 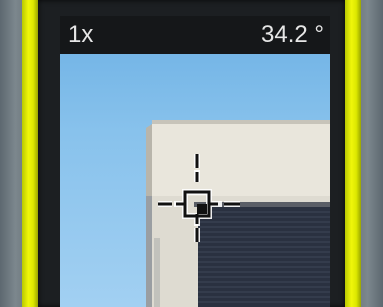 What do you see at coordinates (199, 198) in the screenshot?
I see `crosshair-target-icon` at bounding box center [199, 198].